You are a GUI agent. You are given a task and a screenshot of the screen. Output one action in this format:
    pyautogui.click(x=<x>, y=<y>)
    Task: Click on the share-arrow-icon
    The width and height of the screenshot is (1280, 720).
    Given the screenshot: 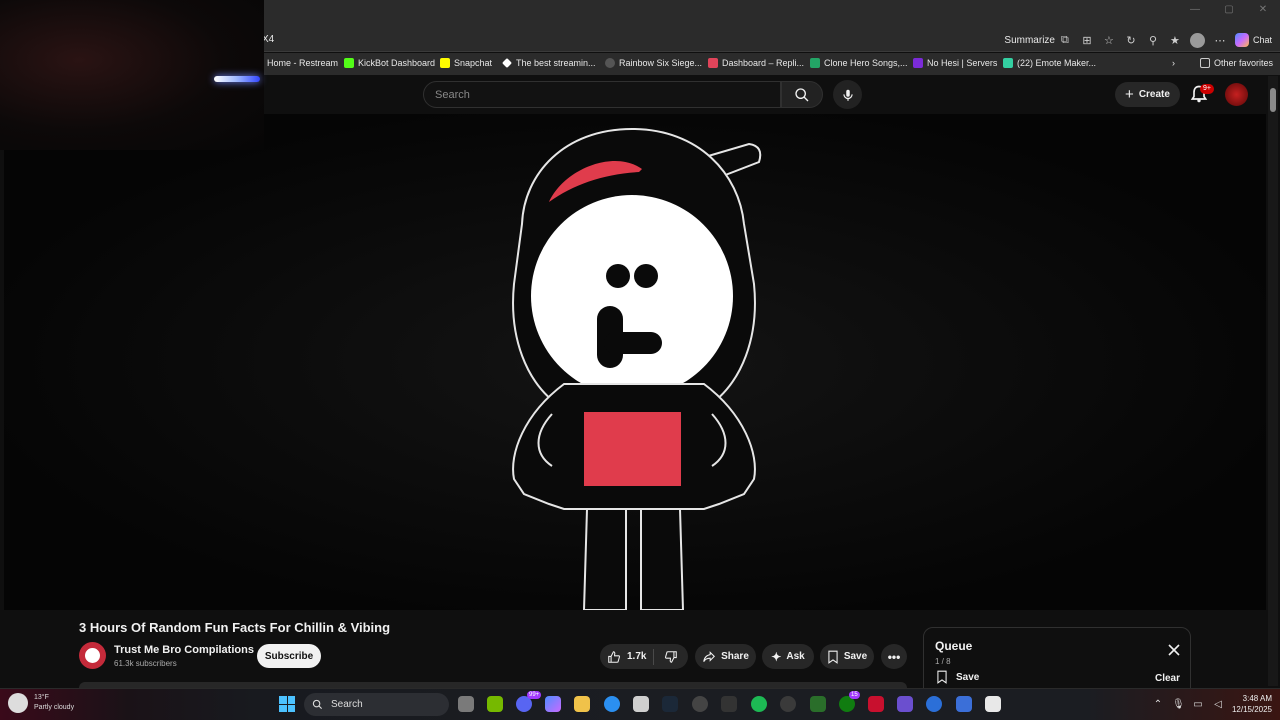 What is the action you would take?
    pyautogui.click(x=709, y=656)
    